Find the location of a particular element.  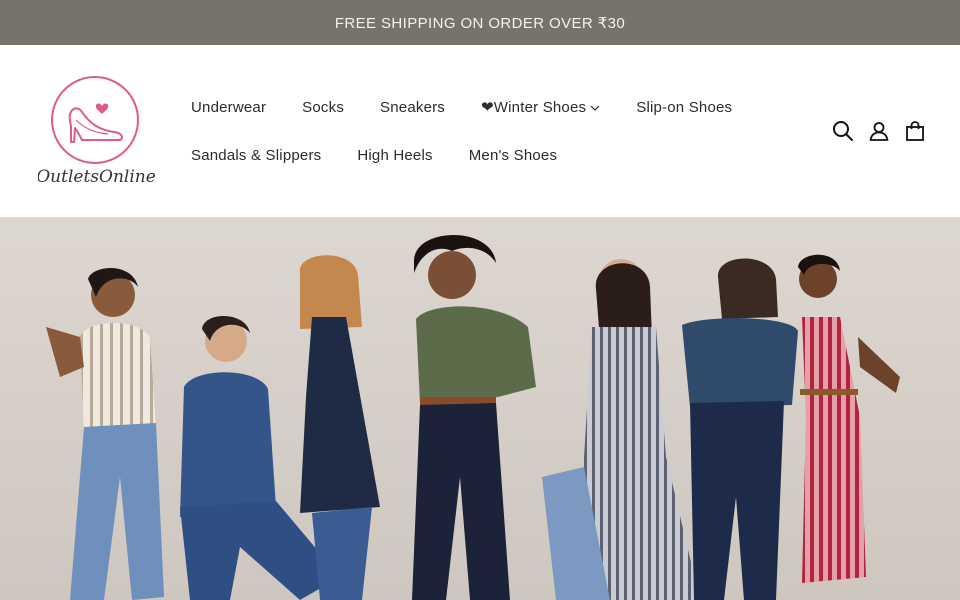

cart-icon is located at coordinates (915, 131).